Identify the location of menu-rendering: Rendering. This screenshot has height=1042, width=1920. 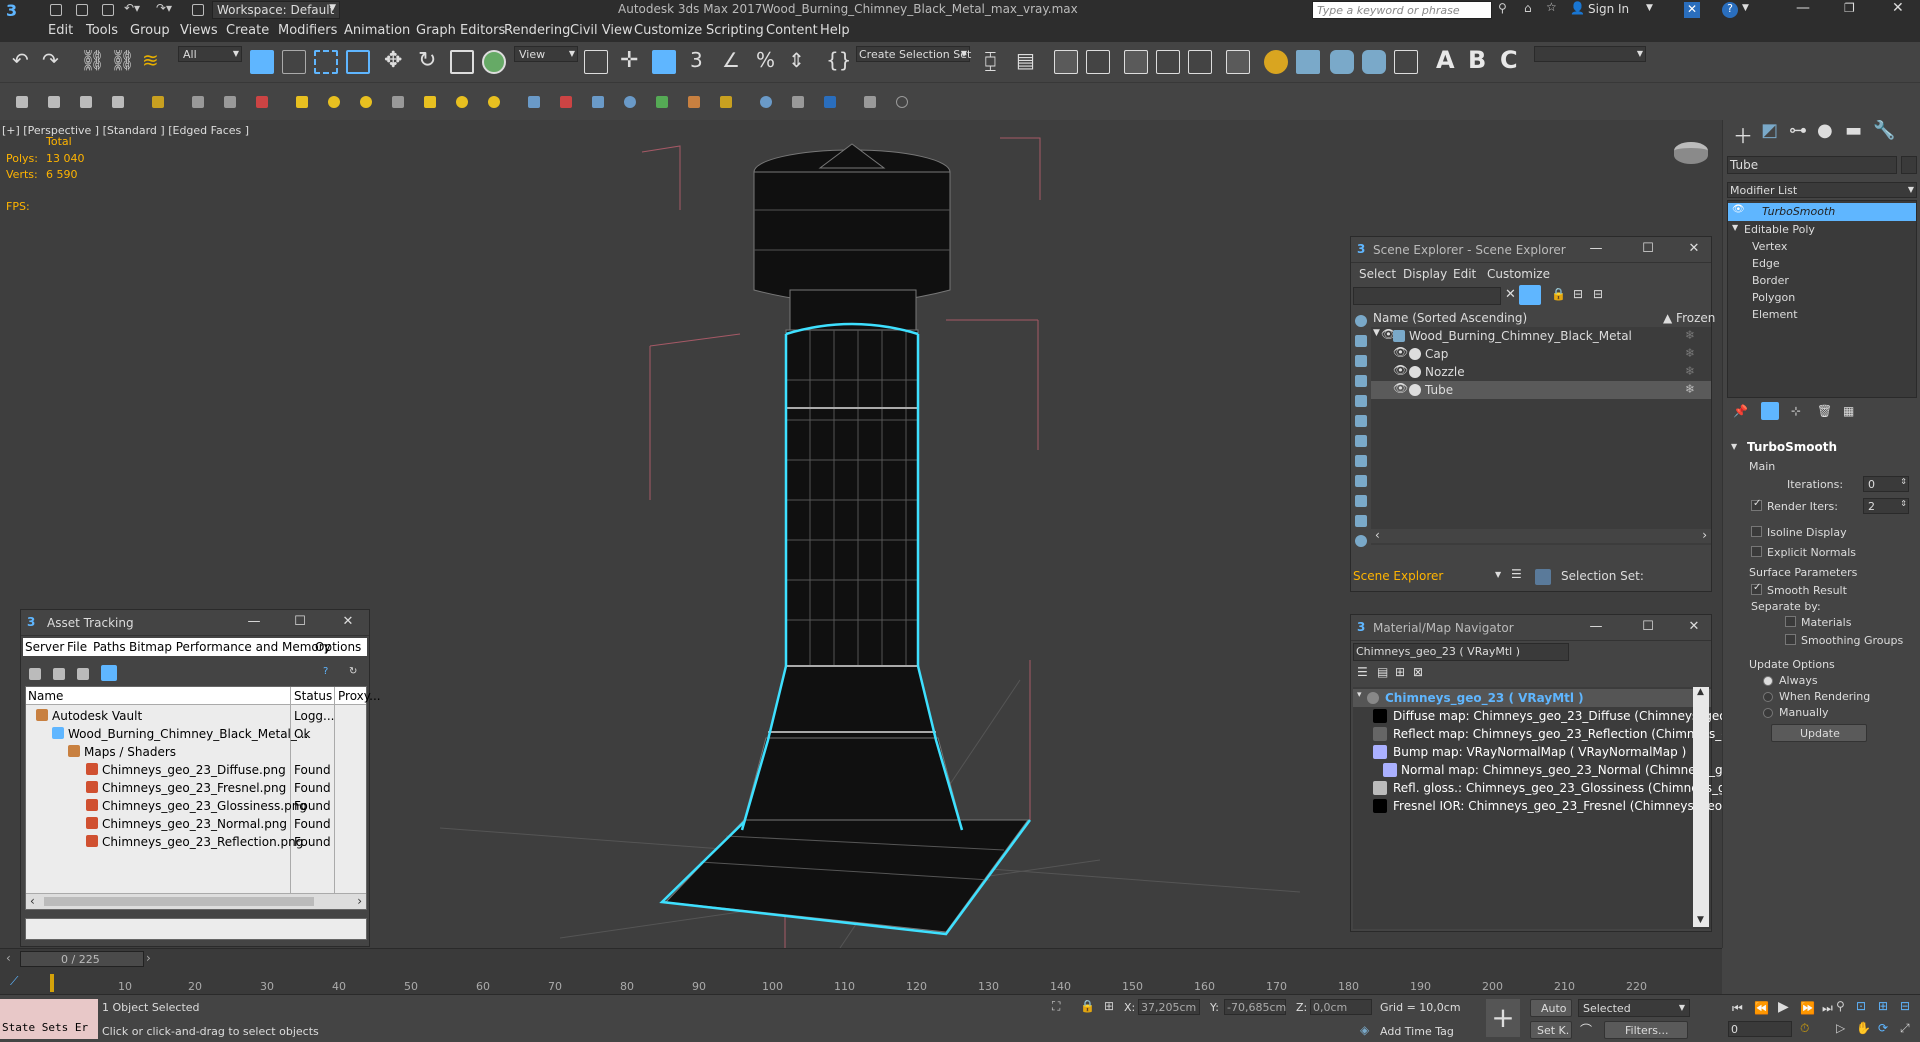
(537, 30).